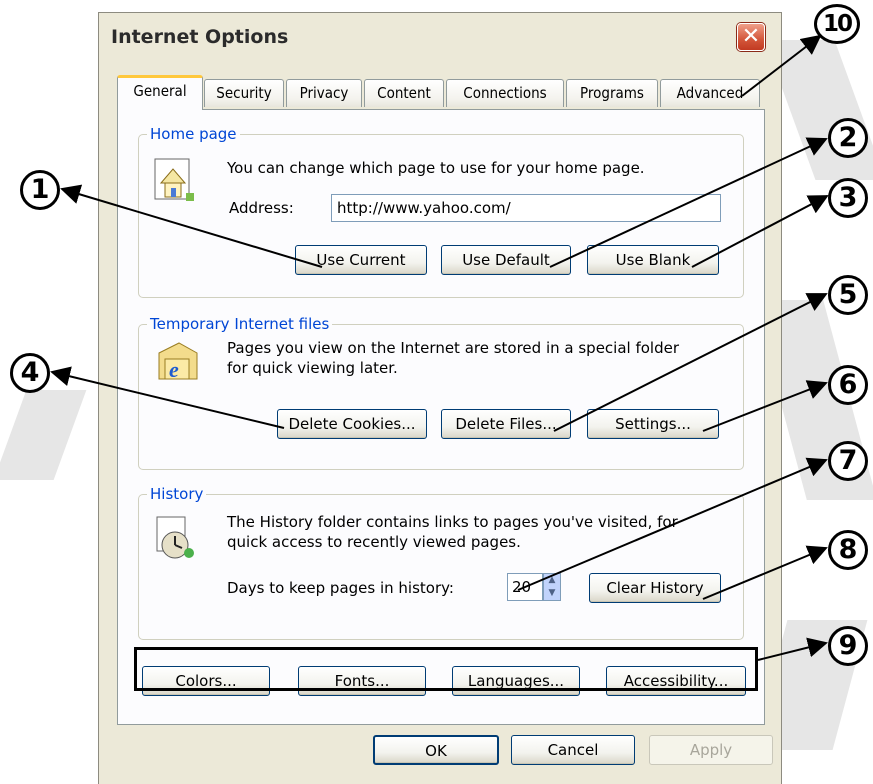  What do you see at coordinates (440, 36) in the screenshot?
I see `title-bar: Internet Options ✕` at bounding box center [440, 36].